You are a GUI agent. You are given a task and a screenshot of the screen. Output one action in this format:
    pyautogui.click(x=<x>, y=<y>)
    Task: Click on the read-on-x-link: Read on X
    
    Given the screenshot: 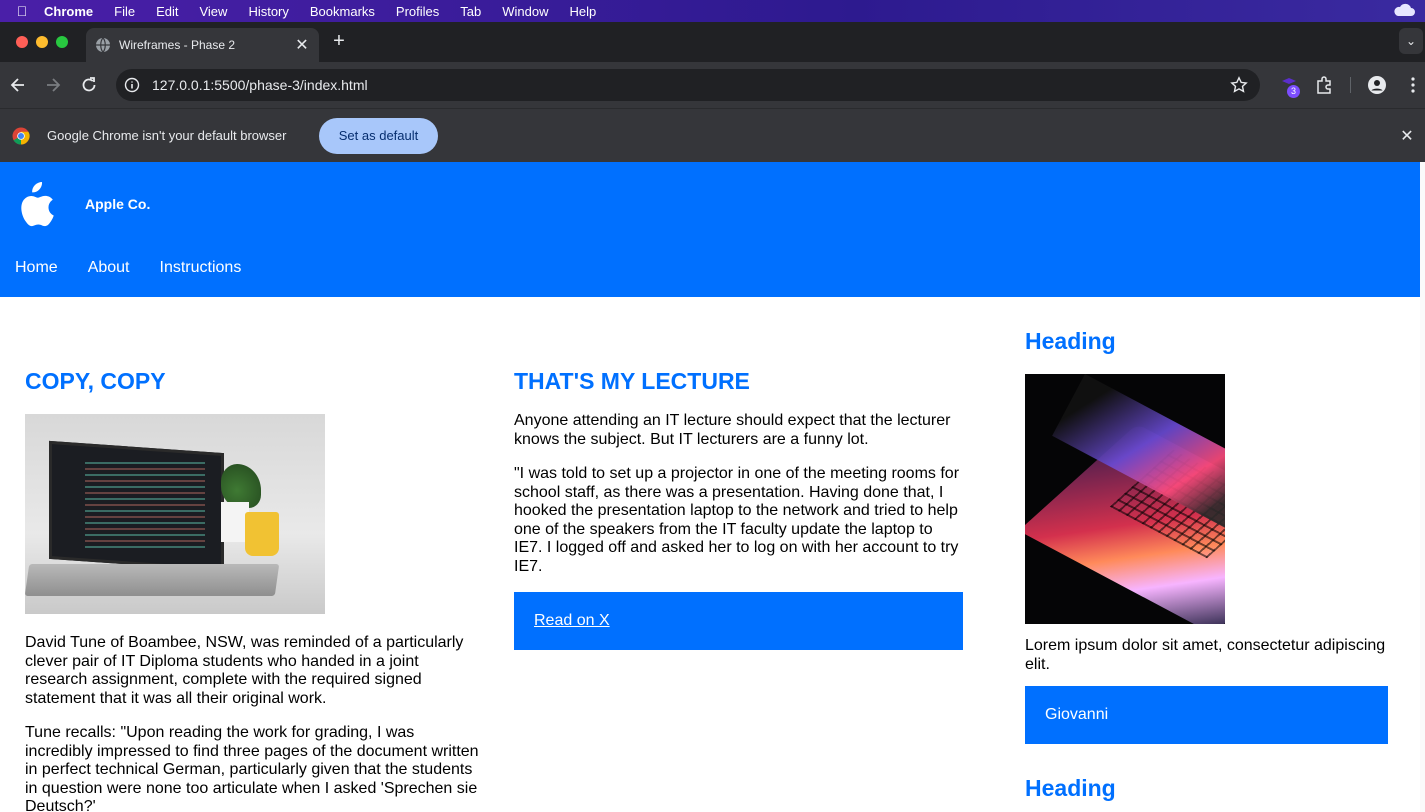 What is the action you would take?
    pyautogui.click(x=572, y=620)
    